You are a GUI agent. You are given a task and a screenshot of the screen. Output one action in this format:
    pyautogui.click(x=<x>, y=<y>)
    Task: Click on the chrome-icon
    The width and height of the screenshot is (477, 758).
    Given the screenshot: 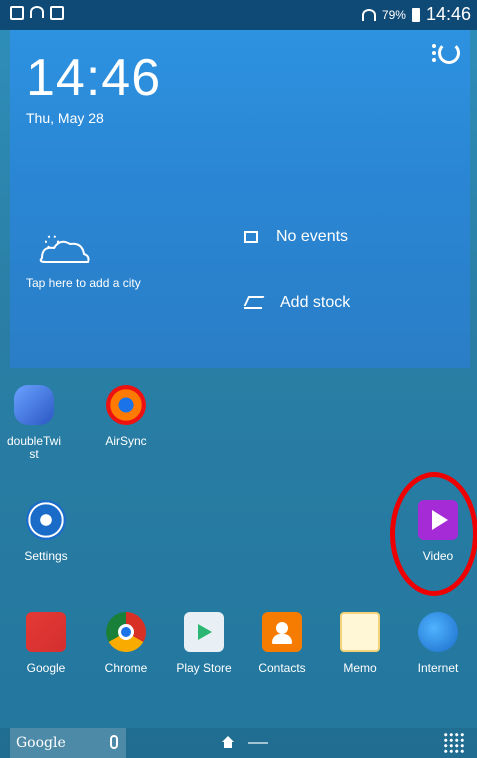 What is the action you would take?
    pyautogui.click(x=126, y=632)
    